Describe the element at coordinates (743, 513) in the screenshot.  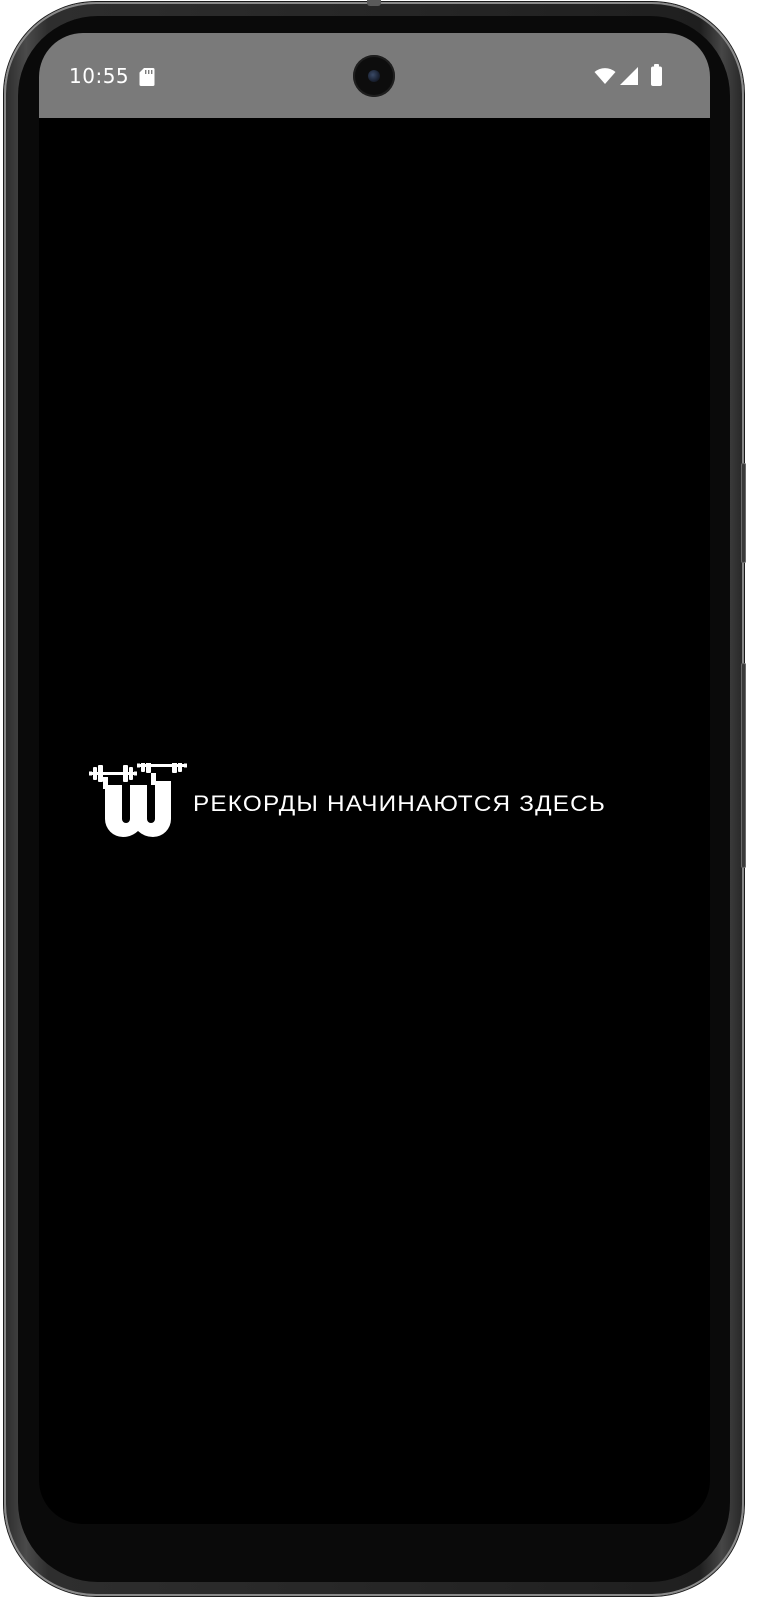
I see `volume-button` at that location.